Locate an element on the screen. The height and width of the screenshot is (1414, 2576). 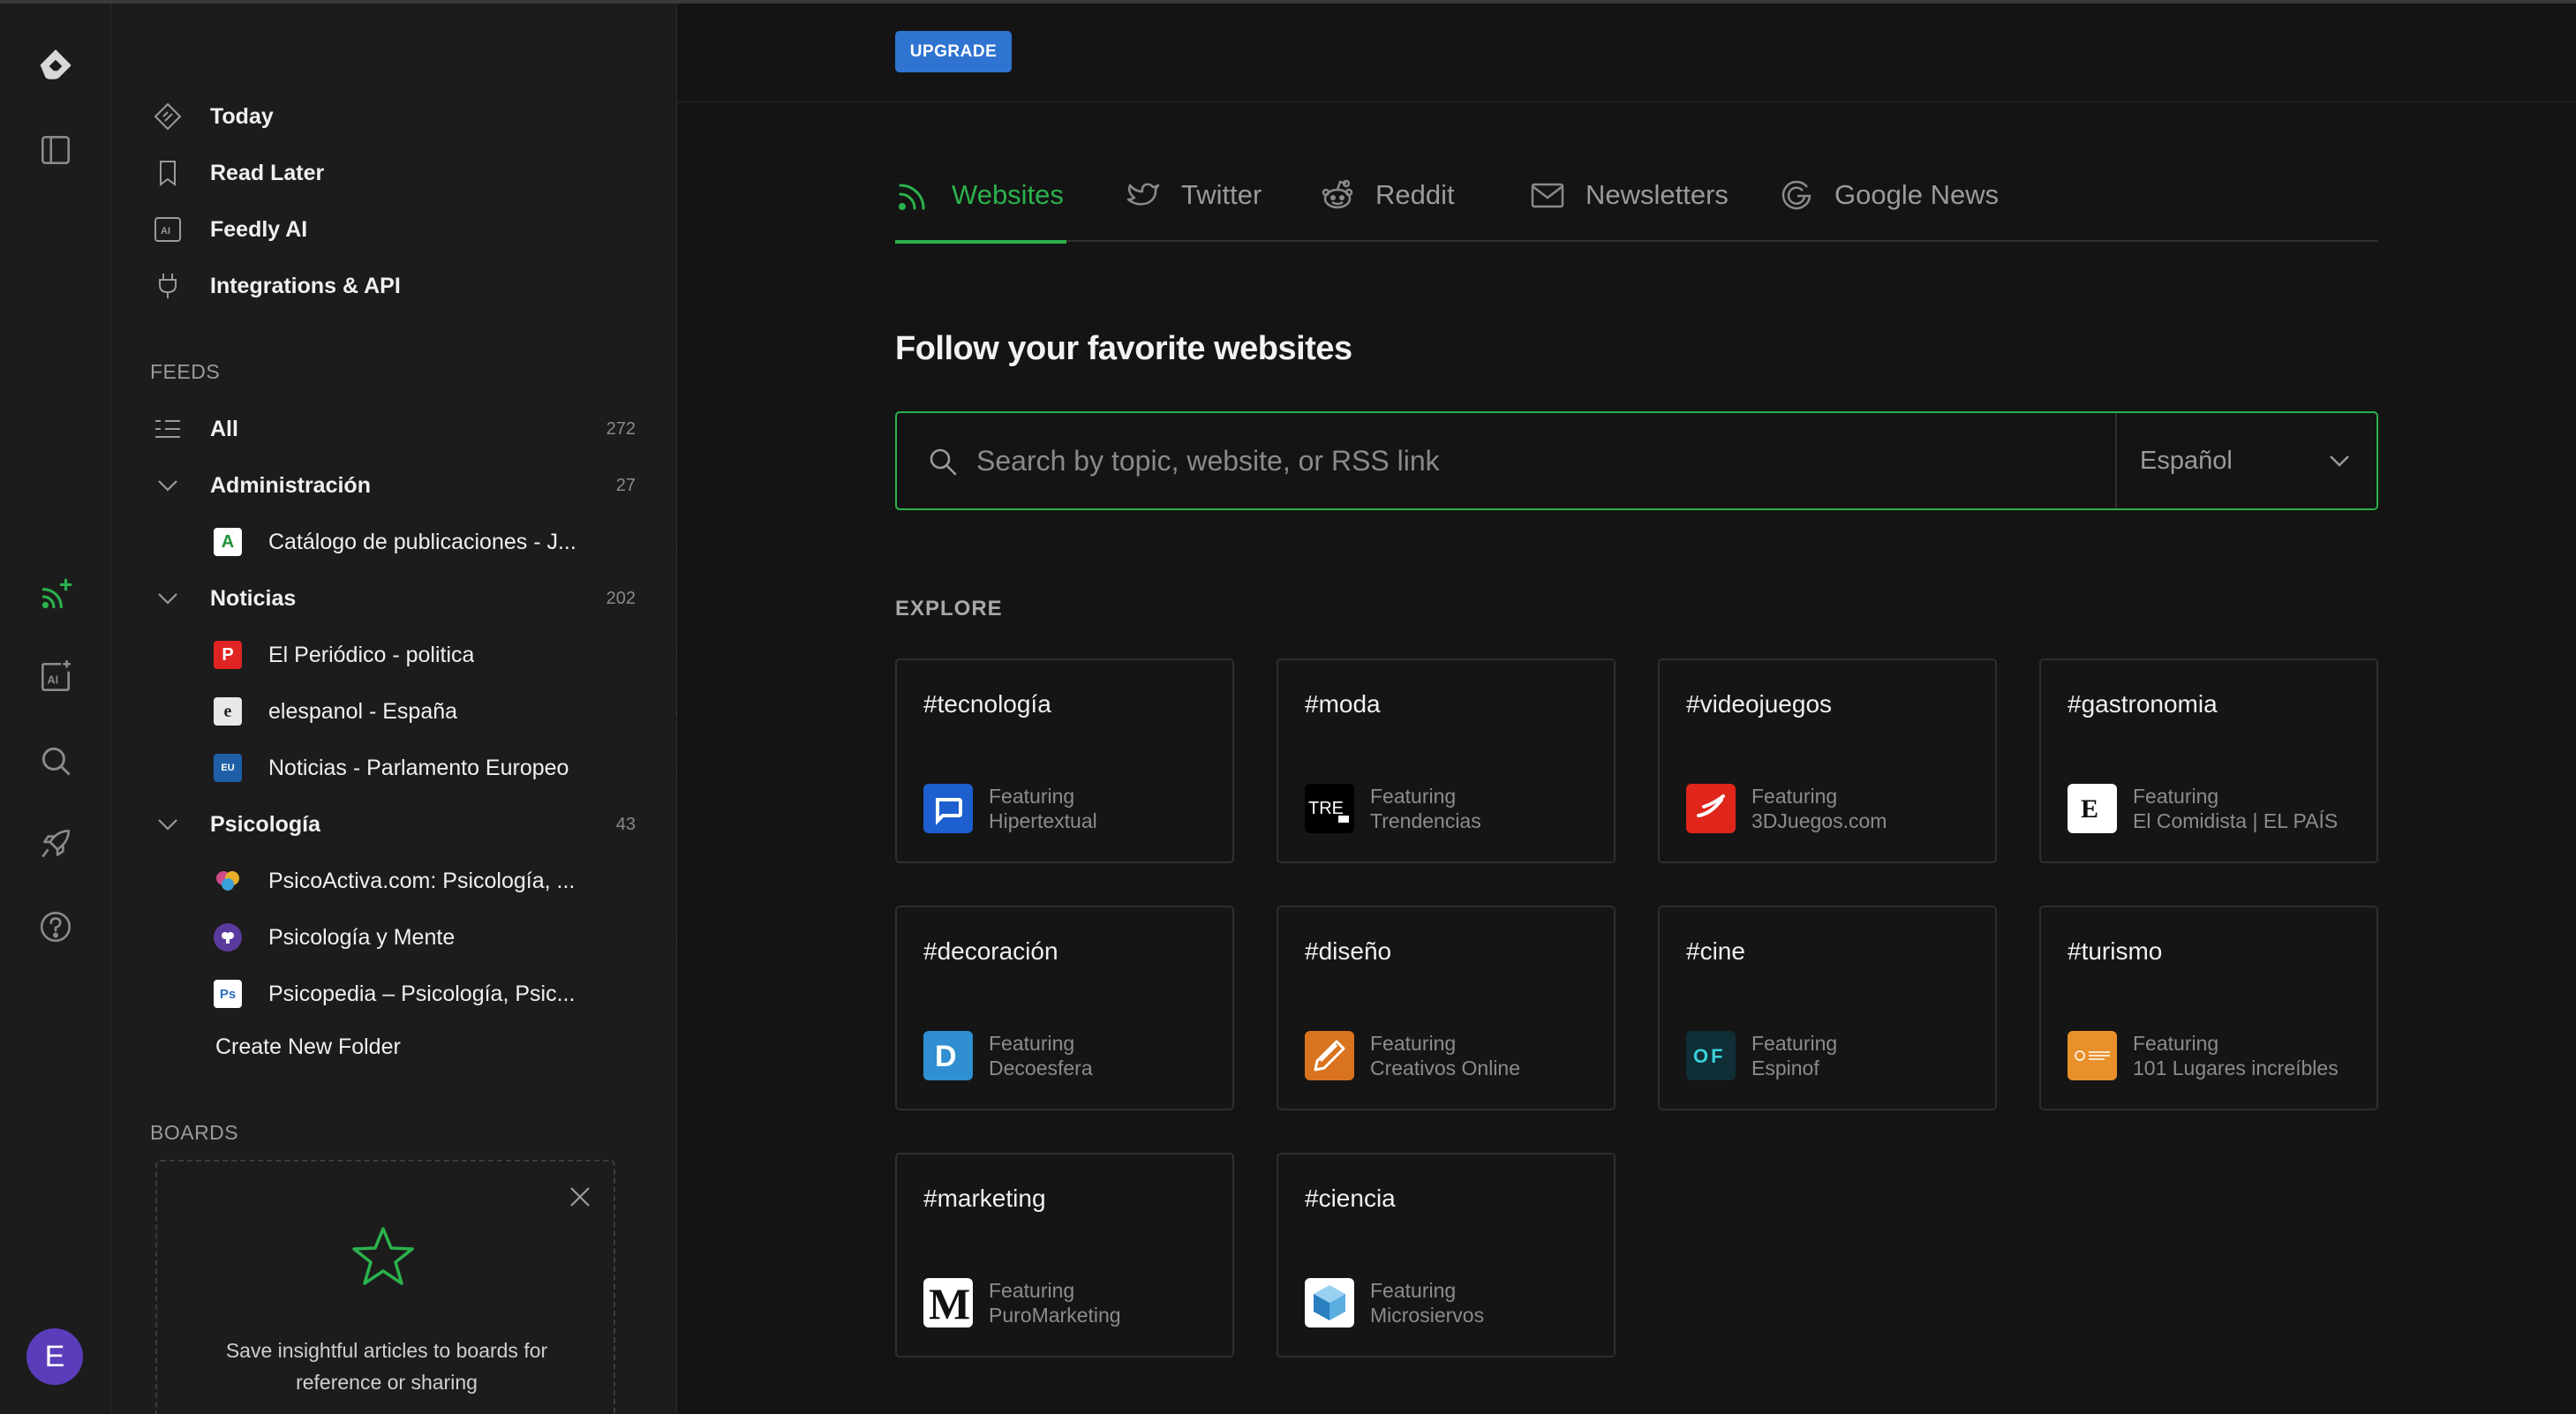
creativos-logo is located at coordinates (1330, 1055).